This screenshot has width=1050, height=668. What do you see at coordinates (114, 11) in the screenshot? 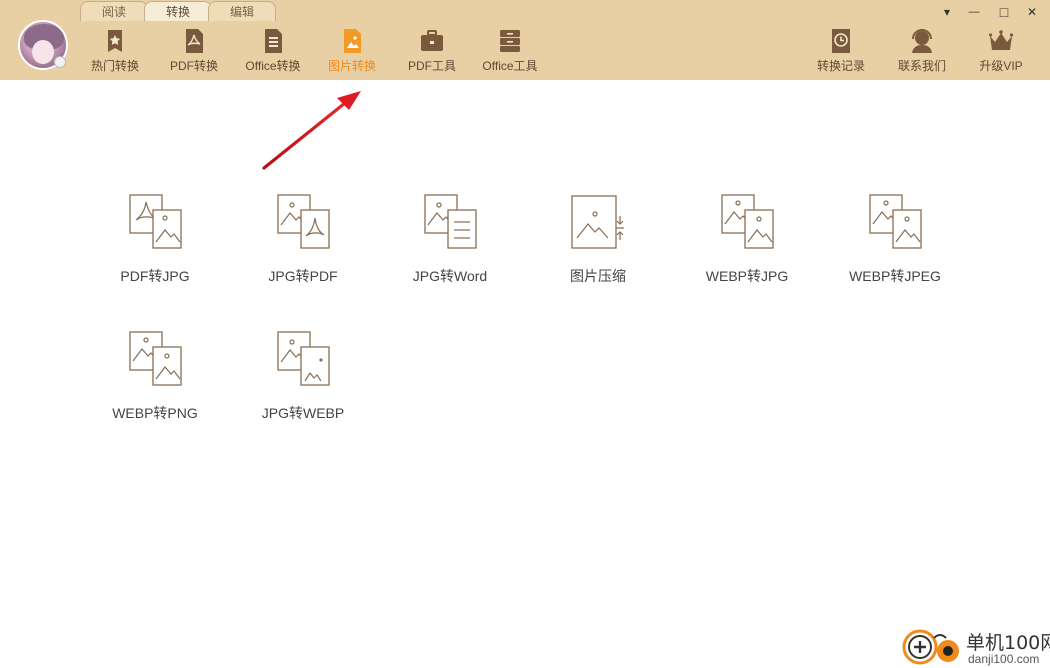
I see `tab-read: 阅读` at bounding box center [114, 11].